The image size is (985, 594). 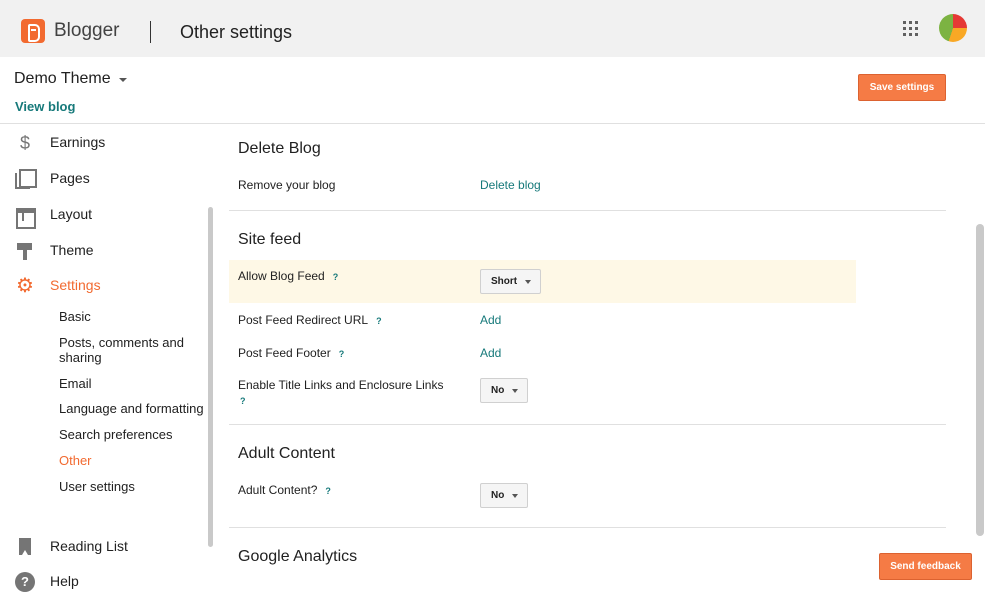 I want to click on settings-sub-other: Other, so click(x=131, y=460).